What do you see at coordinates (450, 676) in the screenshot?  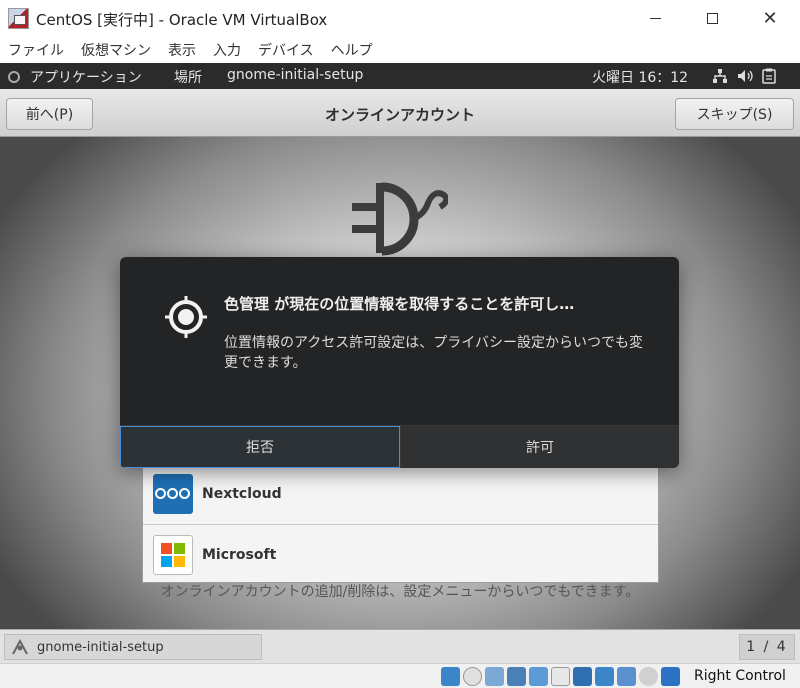 I see `hard-disk-icon` at bounding box center [450, 676].